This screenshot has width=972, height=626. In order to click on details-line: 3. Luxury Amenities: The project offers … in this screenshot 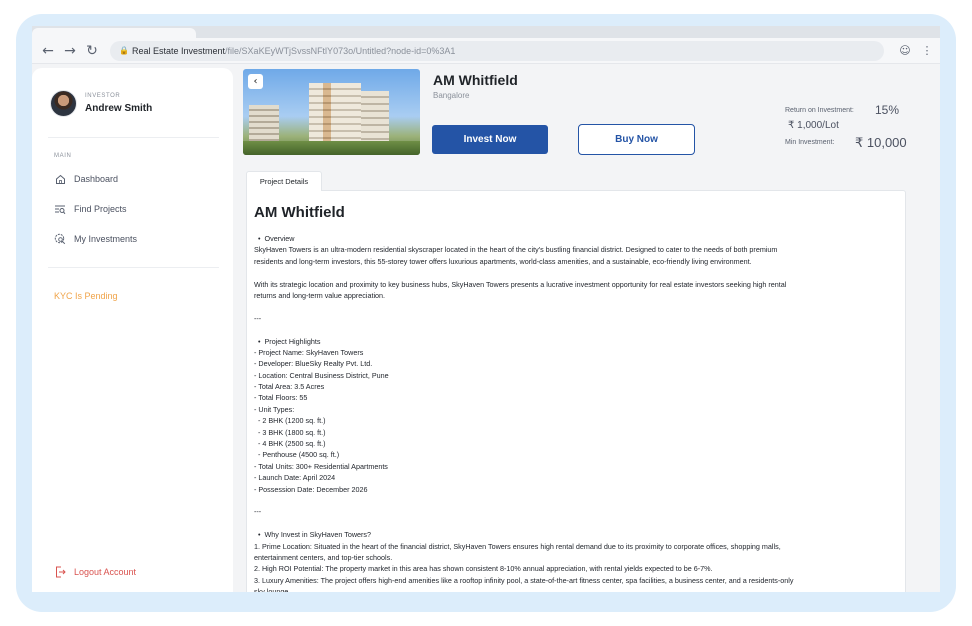, I will do `click(524, 580)`.